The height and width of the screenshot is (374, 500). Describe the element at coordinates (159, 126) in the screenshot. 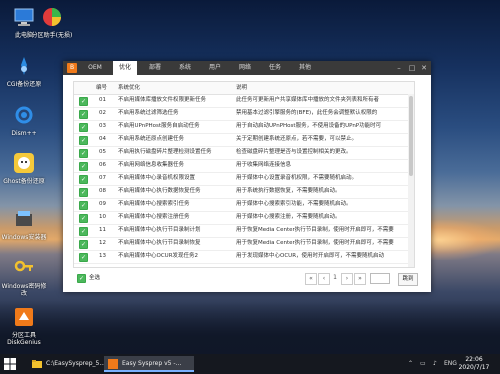

I see `row-name: 不启用UPnPHost服务自启动任务` at that location.